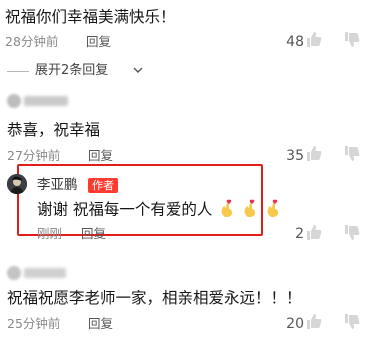 Image resolution: width=375 pixels, height=343 pixels. Describe the element at coordinates (187, 71) in the screenshot. I see `expand-replies: 展开2条回复` at that location.